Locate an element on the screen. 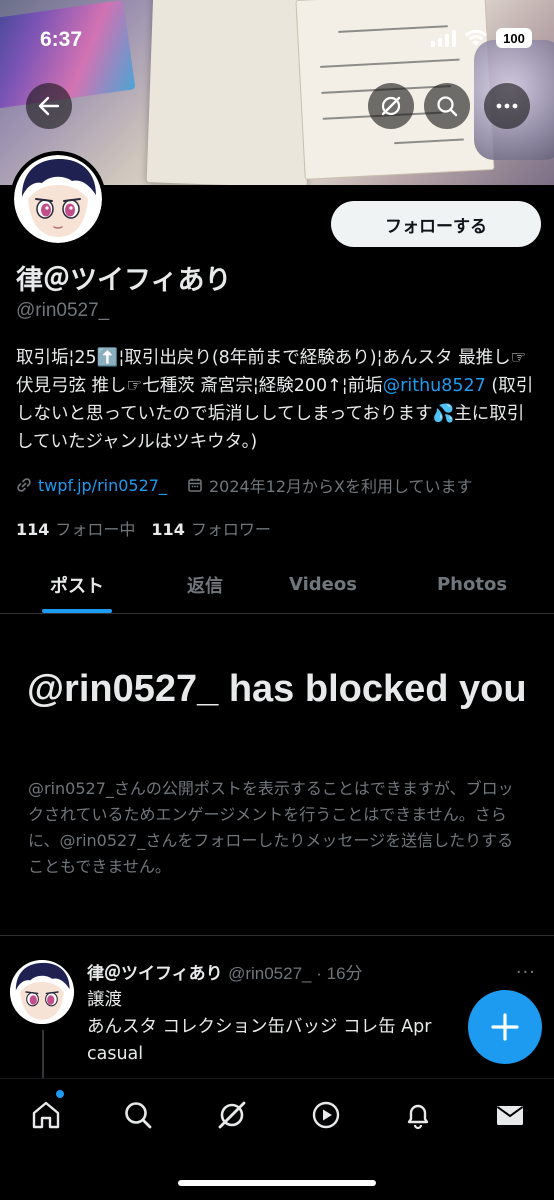  profile-avatar is located at coordinates (58, 199).